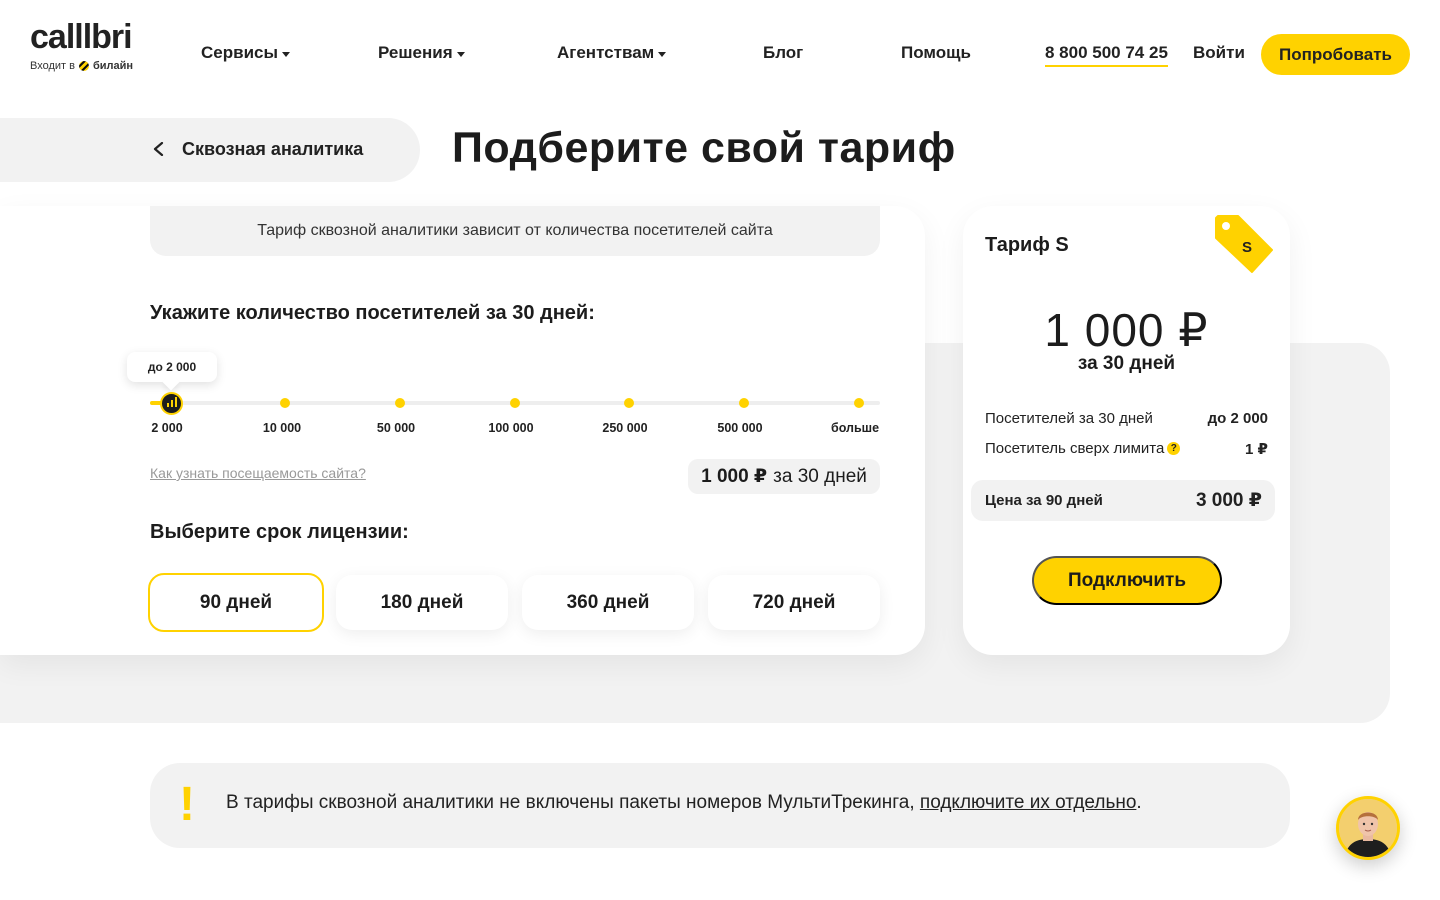  Describe the element at coordinates (608, 602) in the screenshot. I see `term-option-360: 360 дней` at that location.